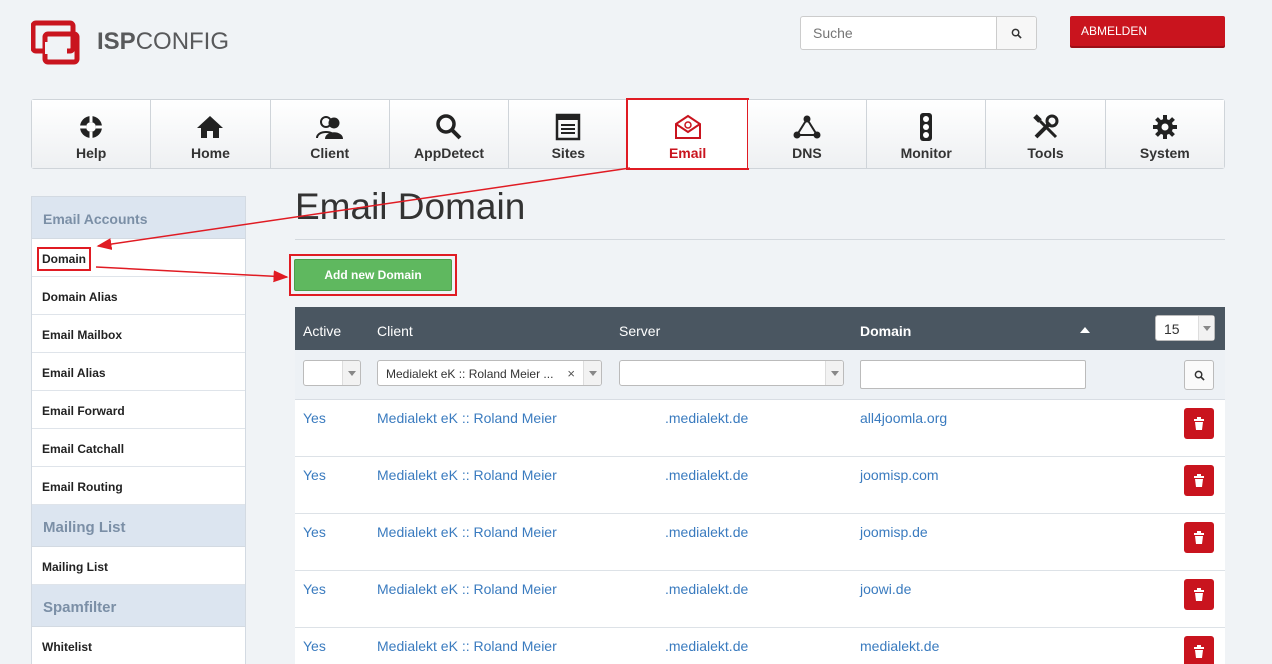 The image size is (1272, 664). What do you see at coordinates (1185, 328) in the screenshot?
I see `per-page-select: 15` at bounding box center [1185, 328].